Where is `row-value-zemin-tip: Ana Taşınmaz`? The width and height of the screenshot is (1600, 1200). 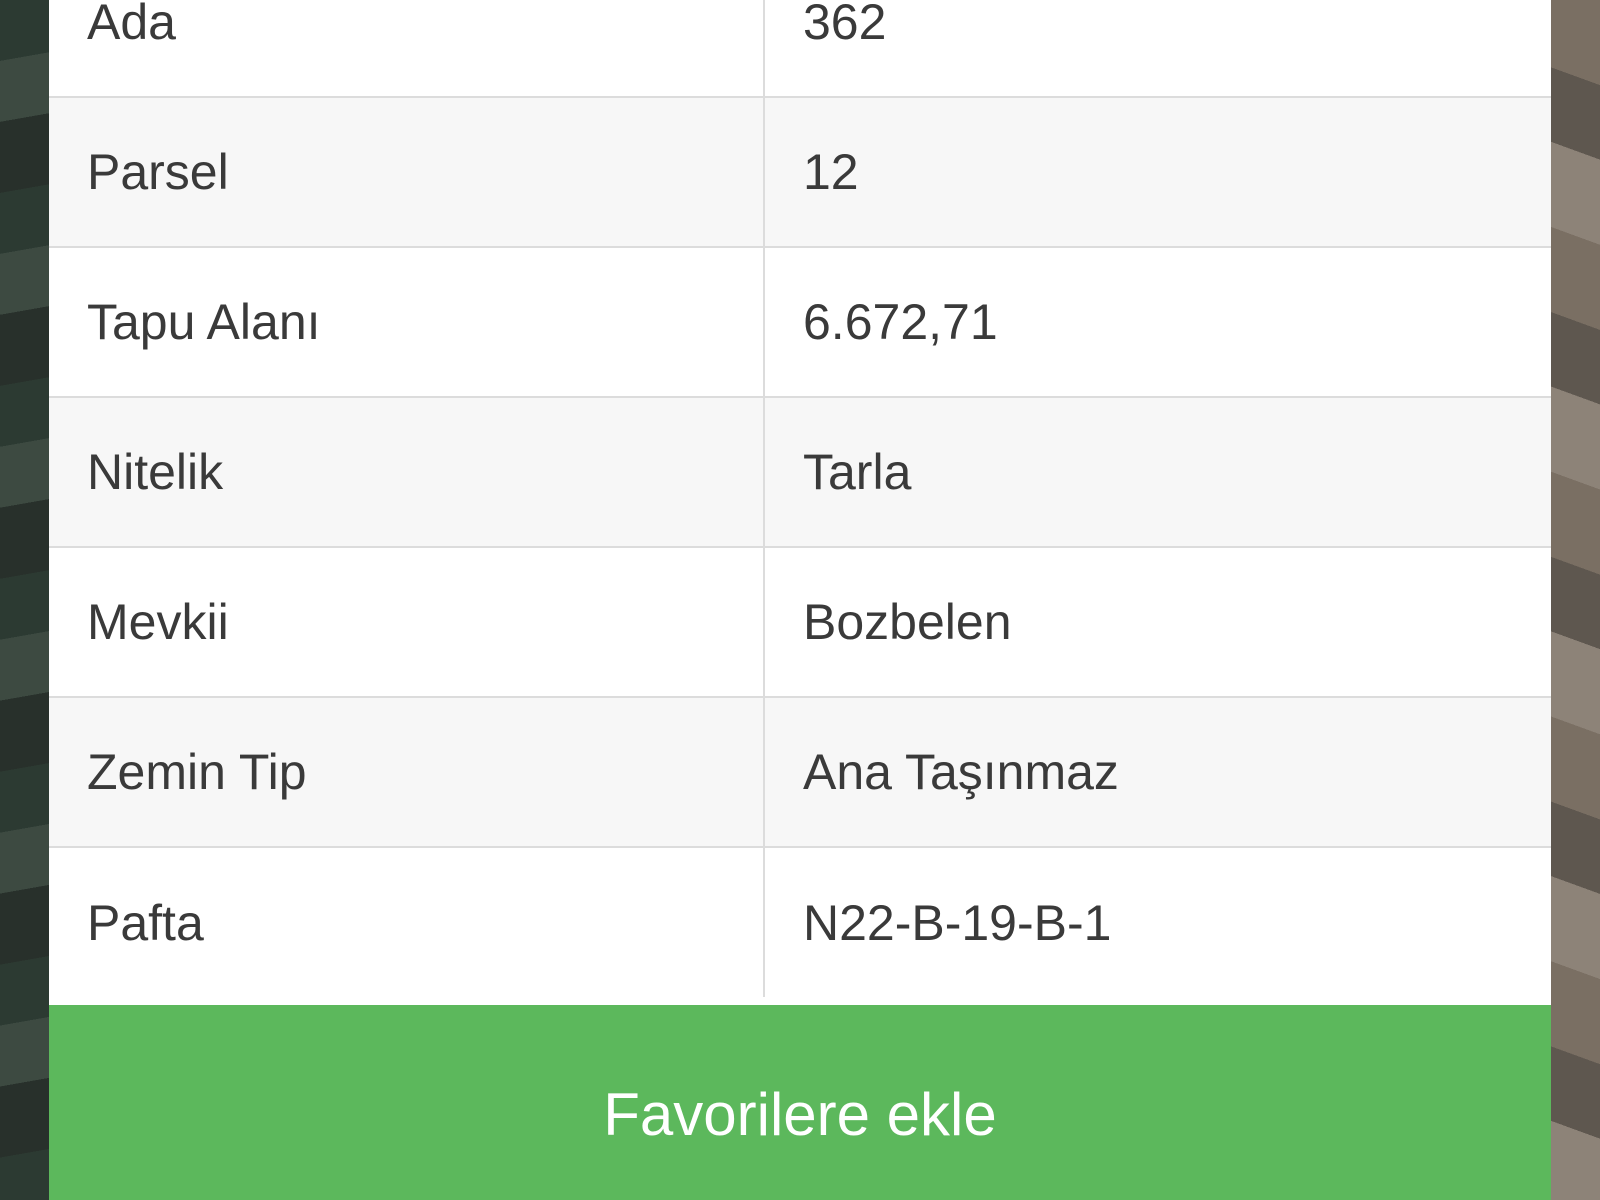
row-value-zemin-tip: Ana Taşınmaz is located at coordinates (1157, 771).